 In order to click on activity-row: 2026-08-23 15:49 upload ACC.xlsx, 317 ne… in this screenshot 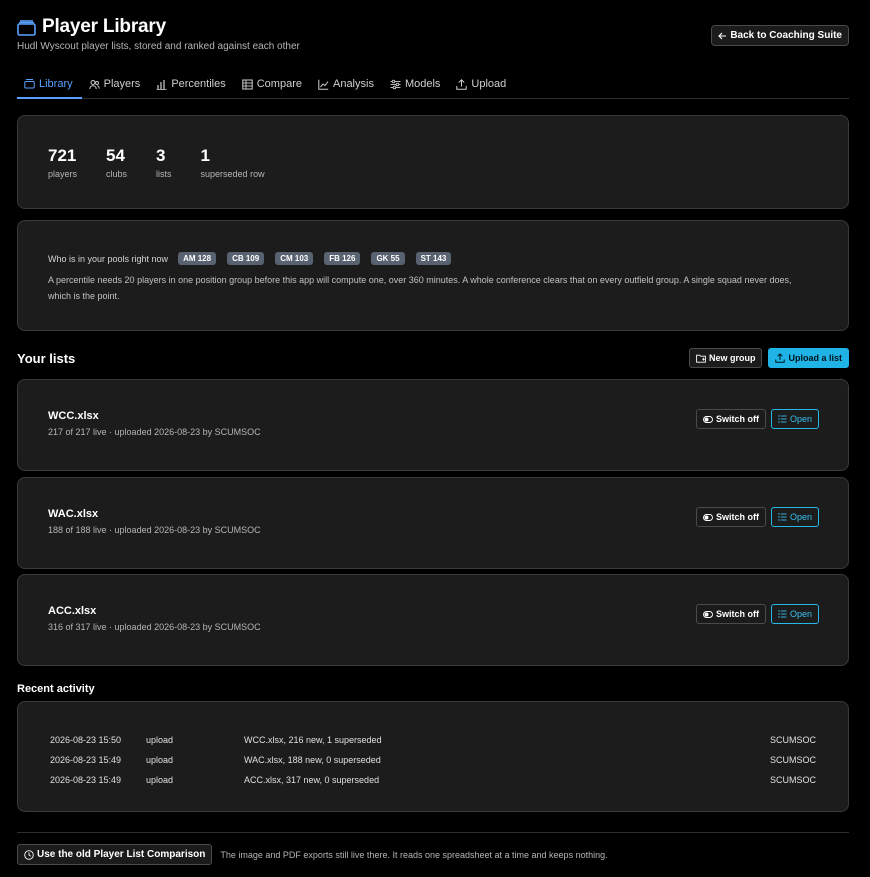, I will do `click(433, 780)`.